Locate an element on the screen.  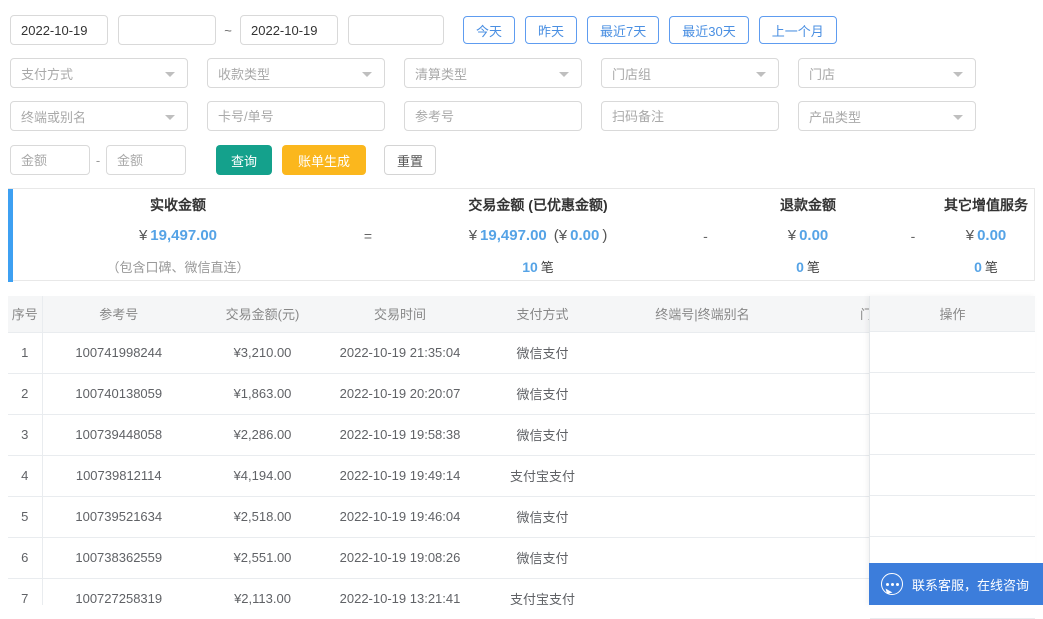
today-button: 今天 is located at coordinates (489, 30).